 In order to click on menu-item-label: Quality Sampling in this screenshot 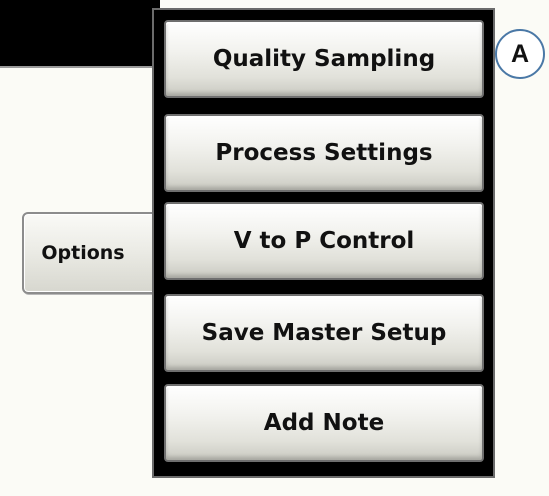, I will do `click(324, 59)`.